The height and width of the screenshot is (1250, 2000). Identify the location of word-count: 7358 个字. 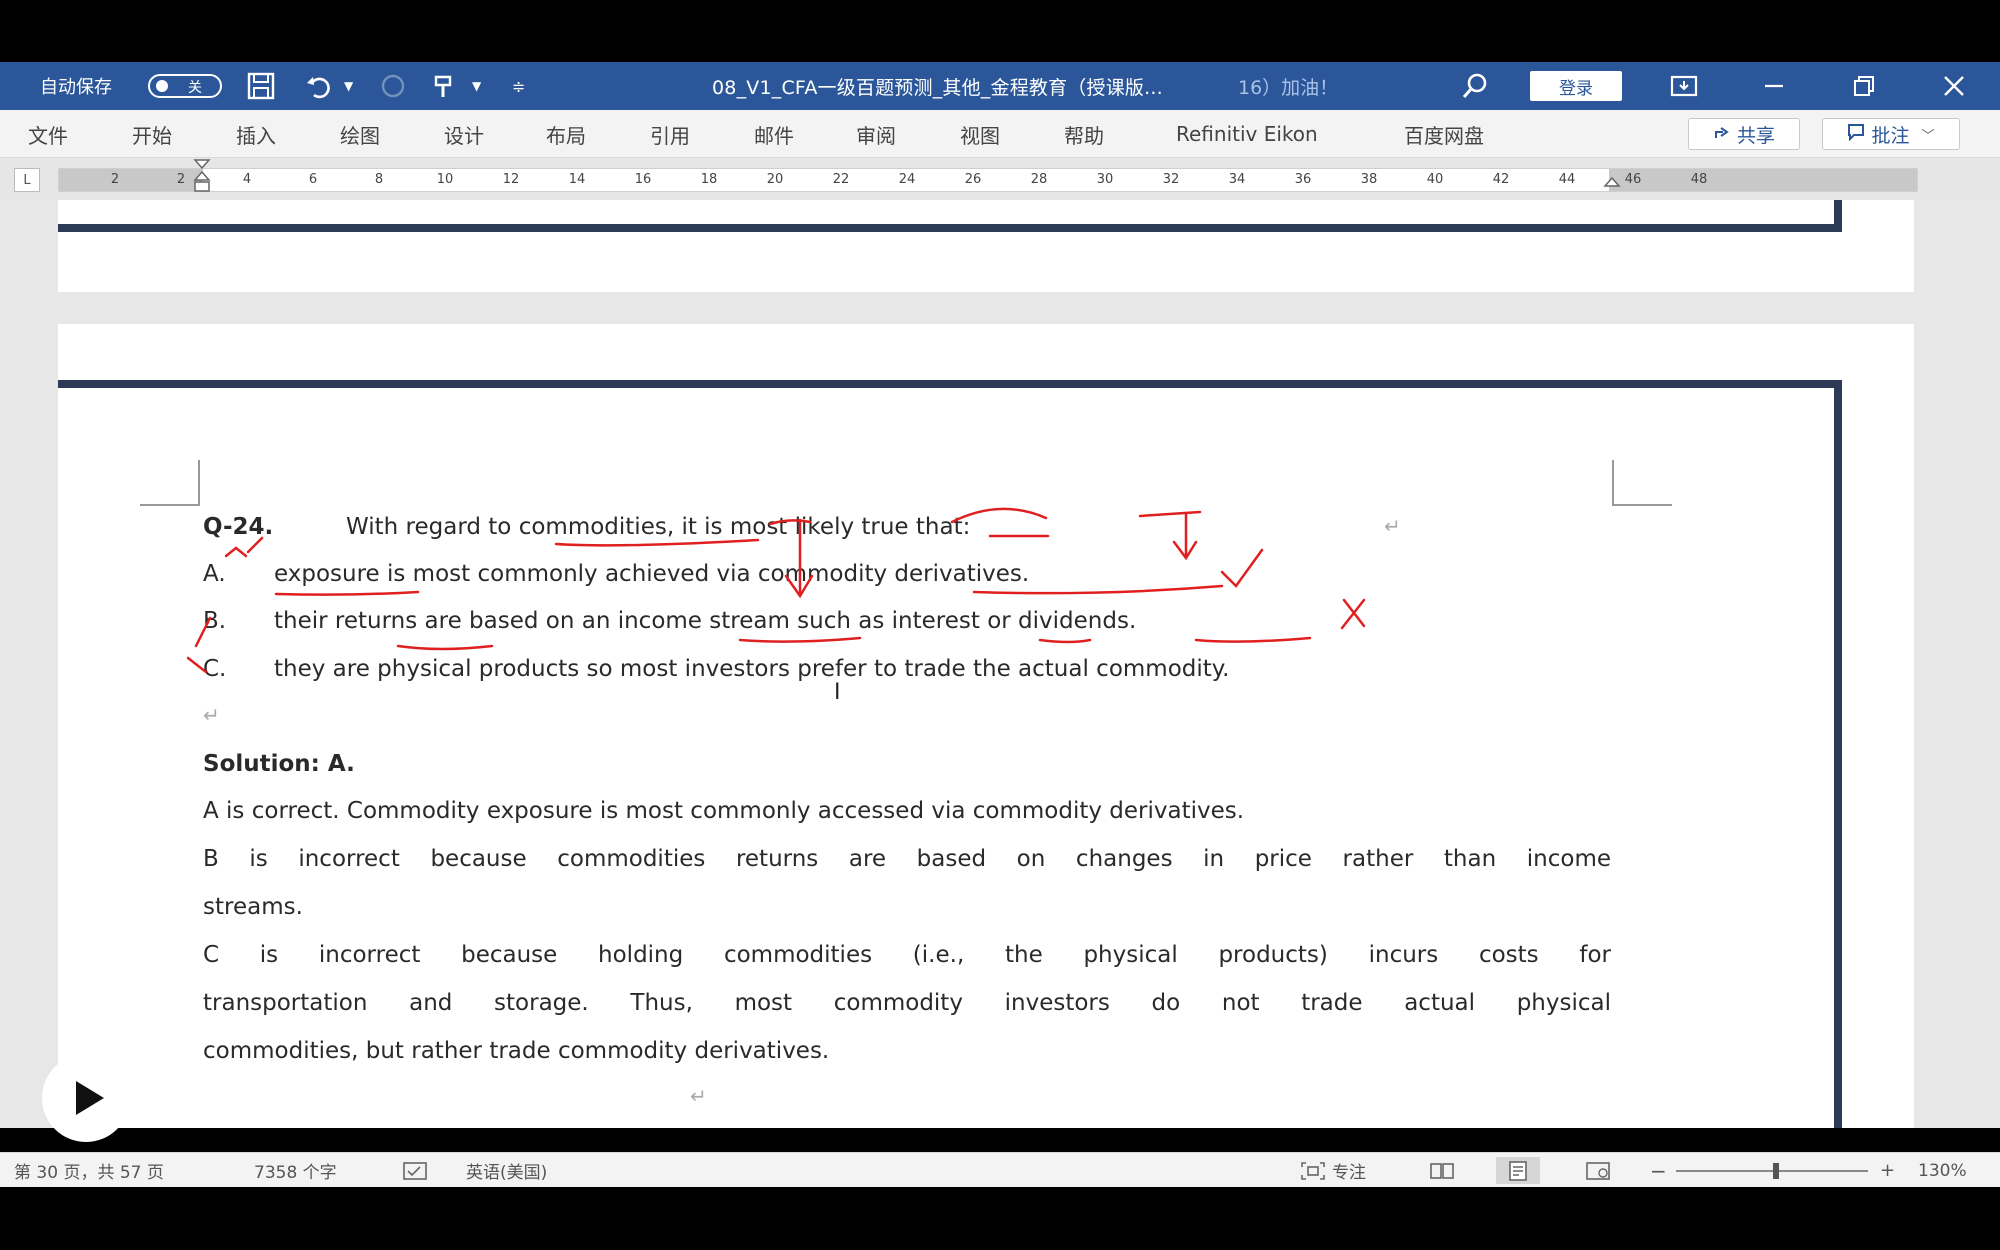
(295, 1170).